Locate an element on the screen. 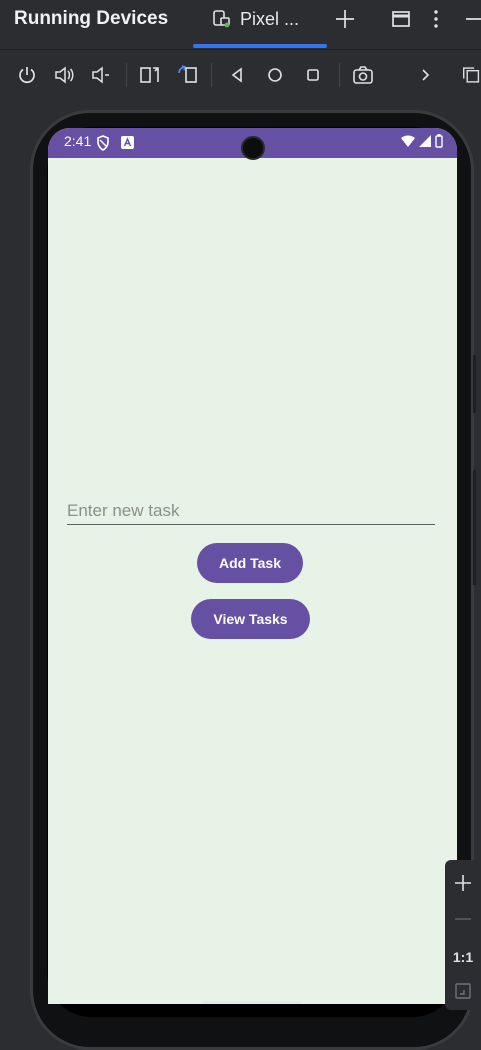  window-layout-button is located at coordinates (401, 19).